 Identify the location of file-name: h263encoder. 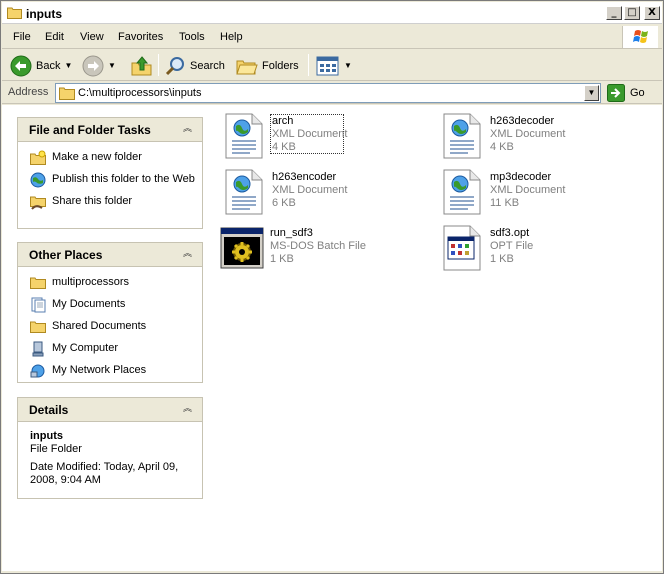
(304, 177).